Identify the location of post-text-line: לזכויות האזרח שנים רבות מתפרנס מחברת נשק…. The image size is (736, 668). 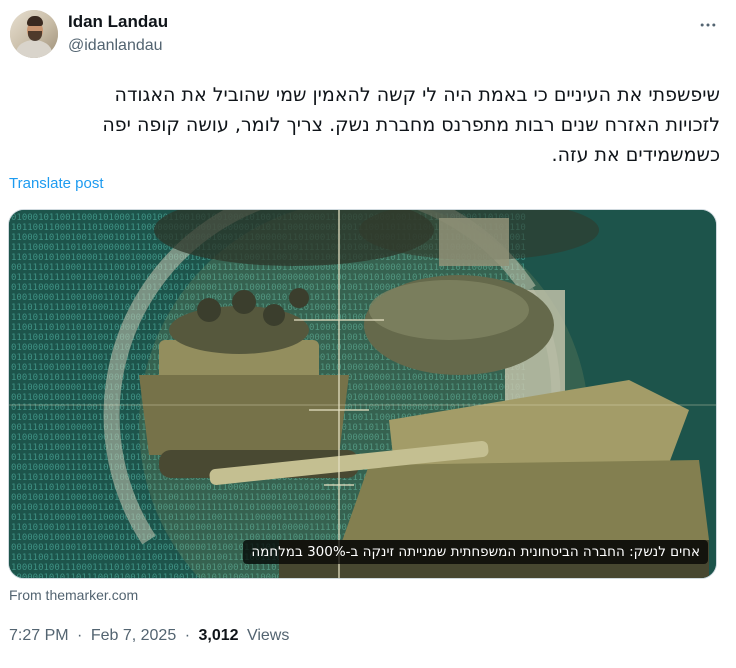
(411, 125).